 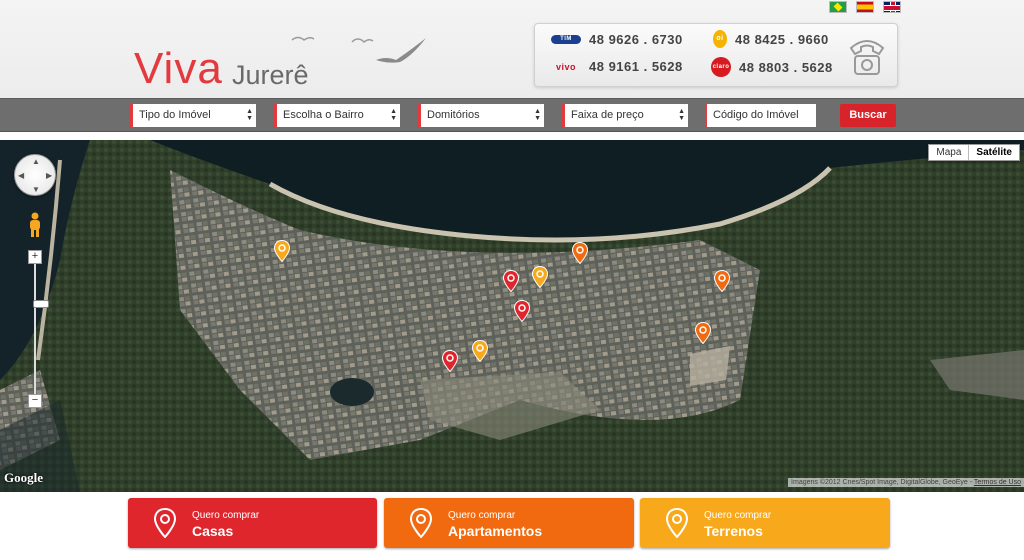 I want to click on cta-big-label: Terrenos, so click(x=733, y=531).